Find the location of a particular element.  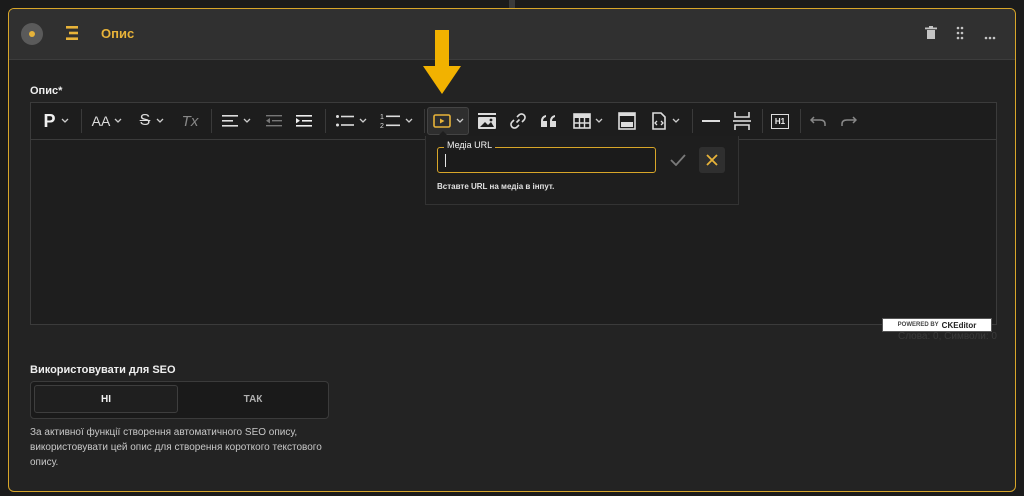

check-icon is located at coordinates (678, 160).